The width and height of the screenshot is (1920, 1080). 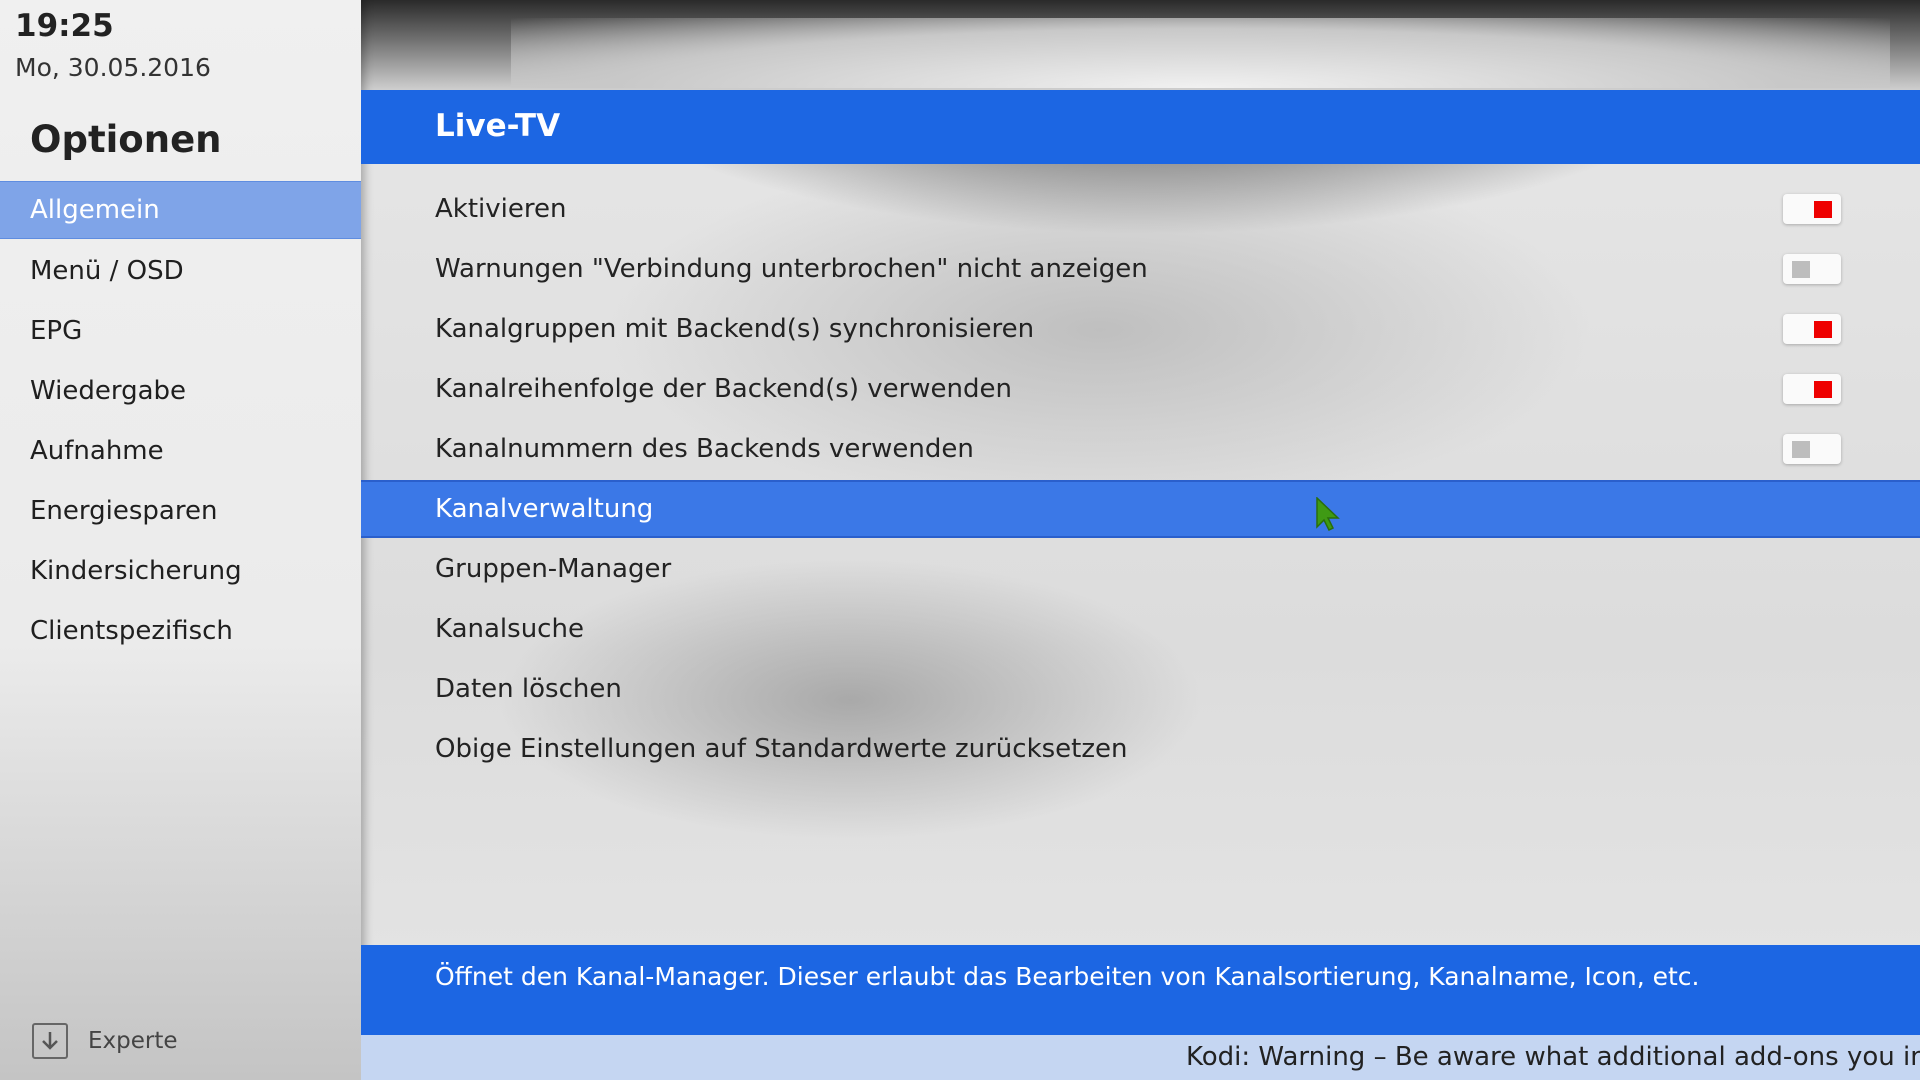 I want to click on toggle-kanalnummern, so click(x=1812, y=449).